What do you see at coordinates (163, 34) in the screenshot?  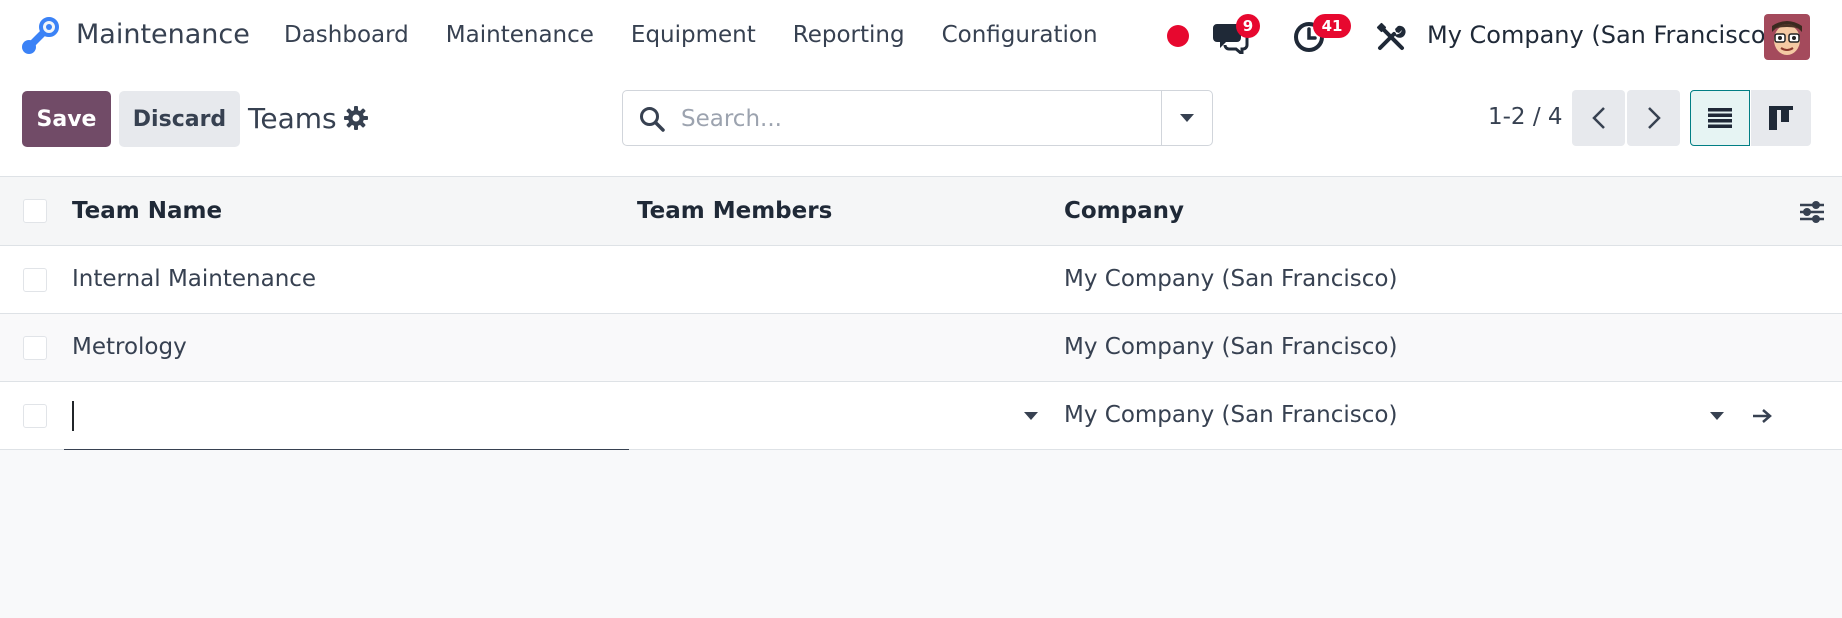 I see `app-name: Maintenance` at bounding box center [163, 34].